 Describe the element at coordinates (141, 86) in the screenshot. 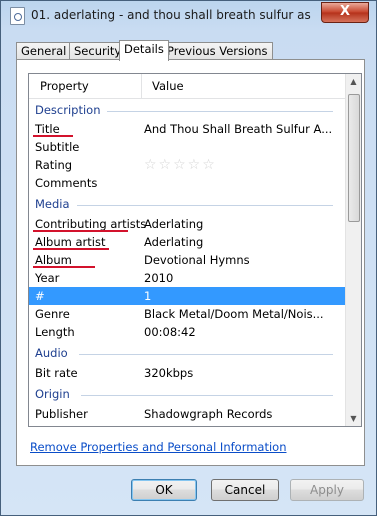

I see `column-divider` at that location.